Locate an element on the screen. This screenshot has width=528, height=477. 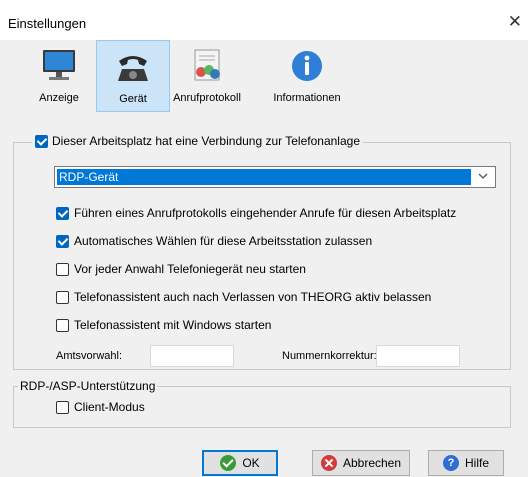
option-client-mode: Client-Modus is located at coordinates (100, 407).